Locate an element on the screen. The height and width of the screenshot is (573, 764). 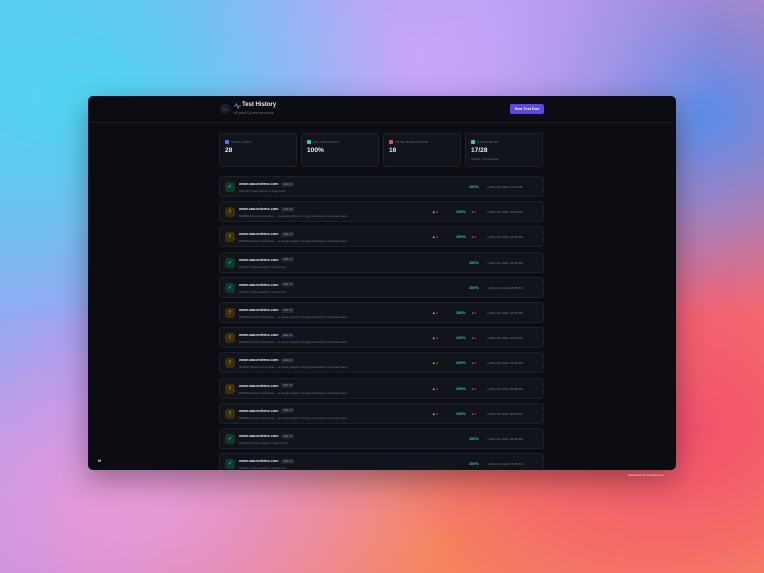
stat-label: CLEAN RUNS is located at coordinates (488, 142).